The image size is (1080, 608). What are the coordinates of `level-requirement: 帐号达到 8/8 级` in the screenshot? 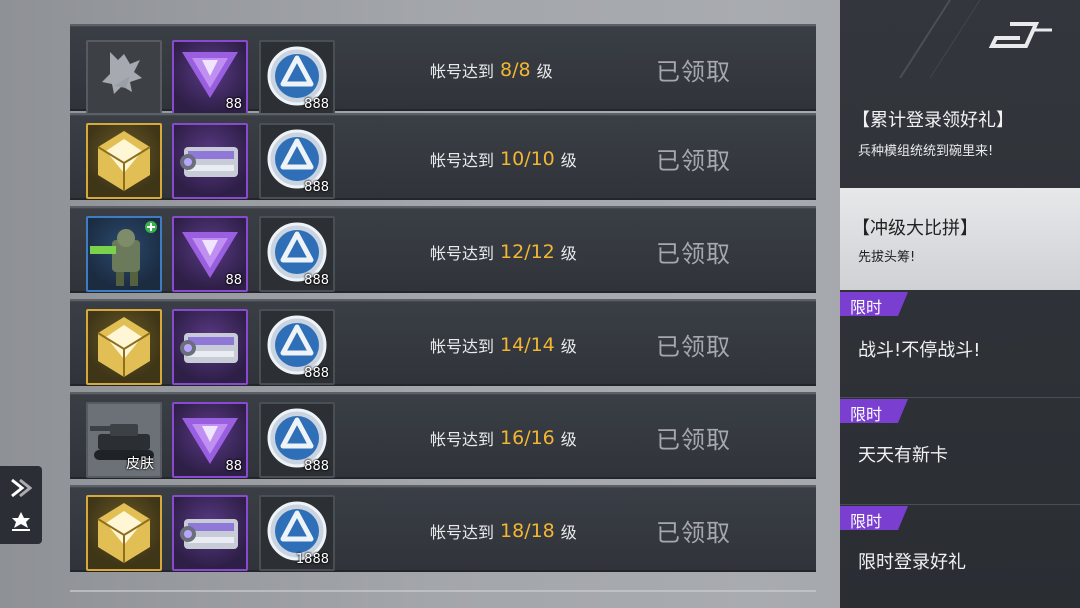 It's located at (491, 69).